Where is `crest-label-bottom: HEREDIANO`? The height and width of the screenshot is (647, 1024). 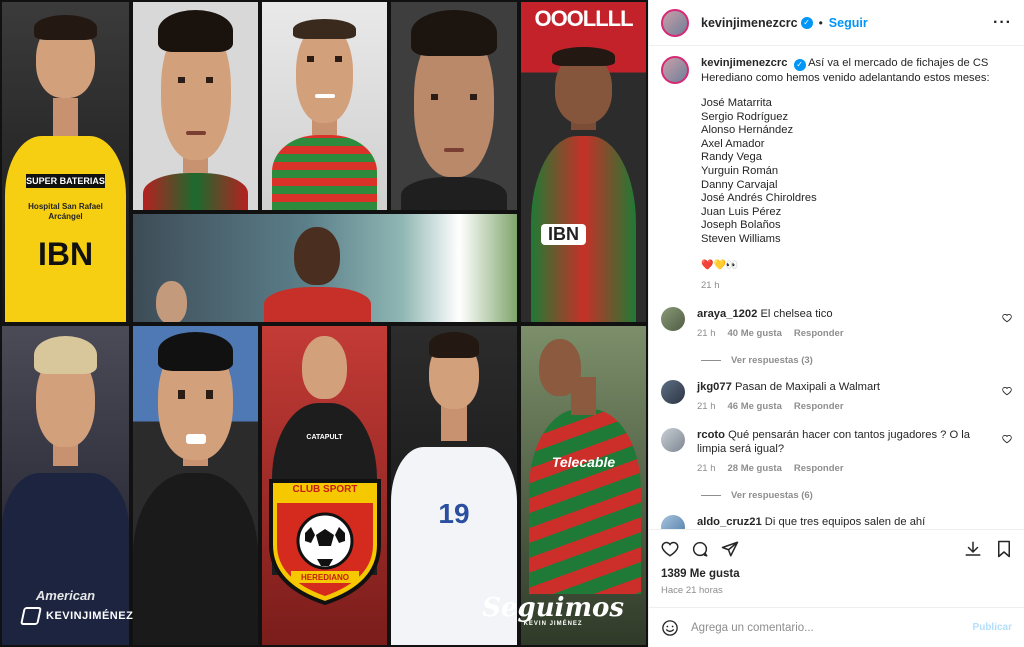
crest-label-bottom: HEREDIANO is located at coordinates (324, 577).